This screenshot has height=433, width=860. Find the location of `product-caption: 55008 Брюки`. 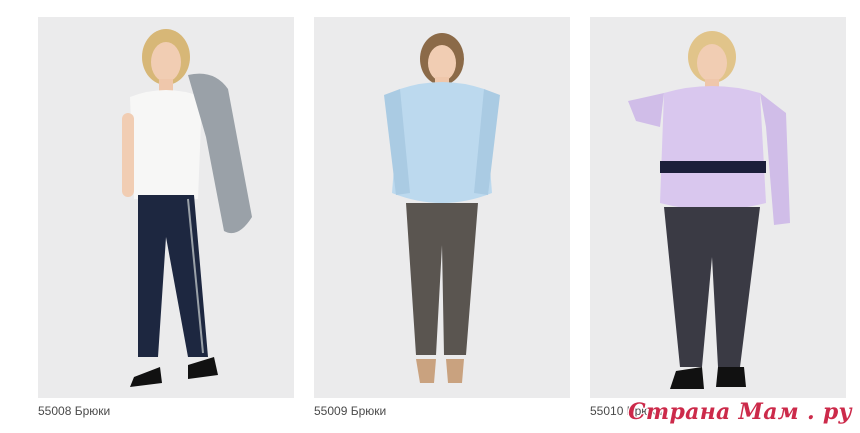

product-caption: 55008 Брюки is located at coordinates (74, 411).